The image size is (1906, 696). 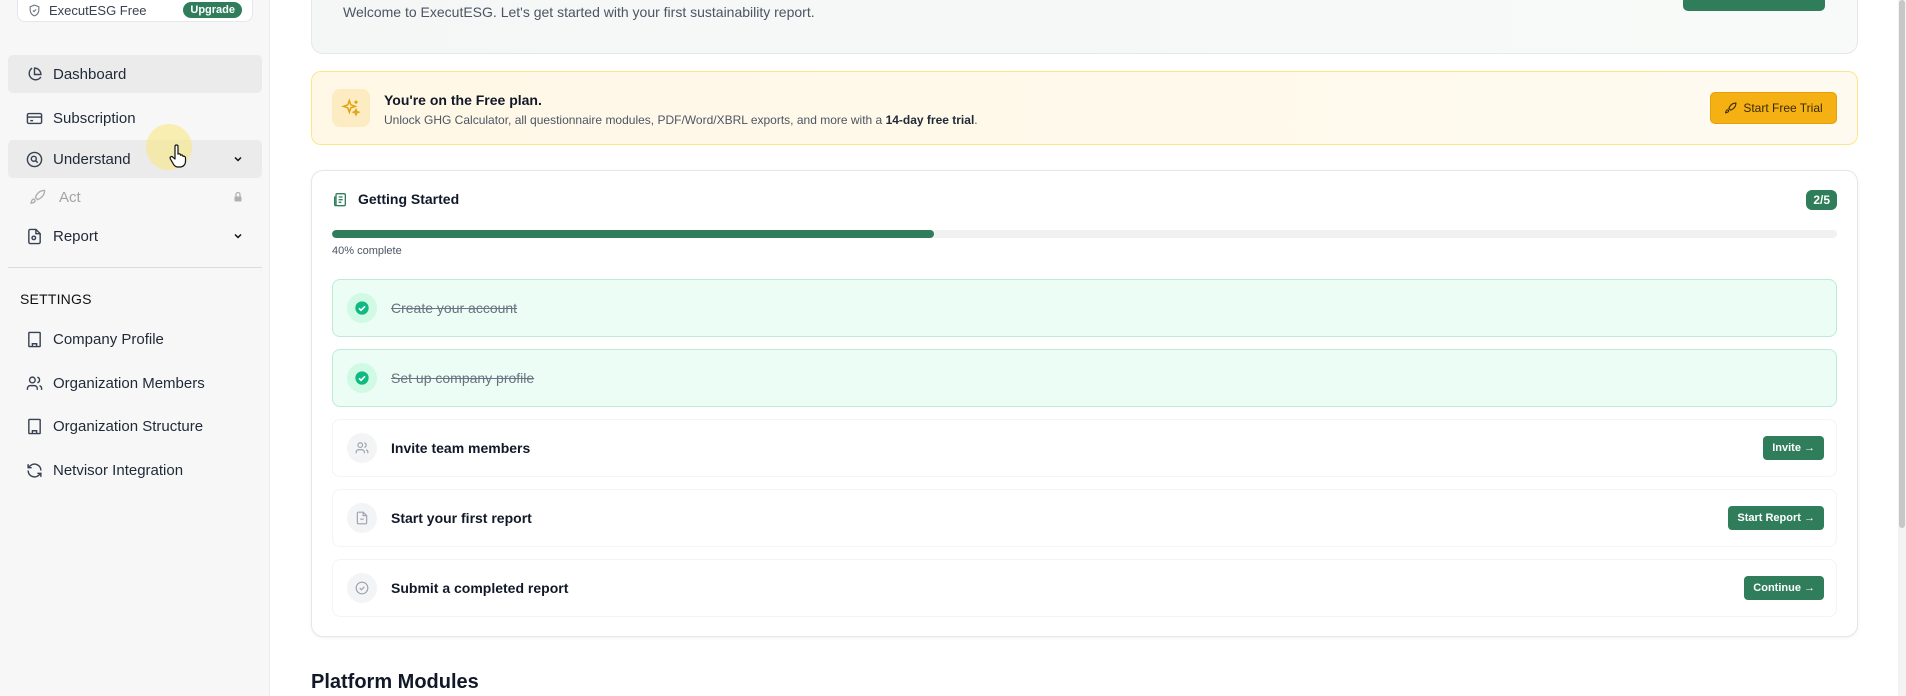 What do you see at coordinates (1793, 448) in the screenshot?
I see `invite-button: Invite →` at bounding box center [1793, 448].